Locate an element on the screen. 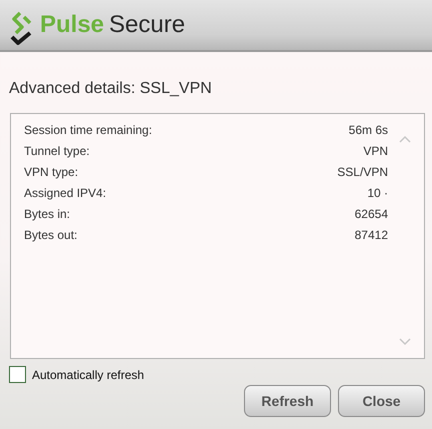 Image resolution: width=432 pixels, height=429 pixels. detail-value: 10 · is located at coordinates (377, 194).